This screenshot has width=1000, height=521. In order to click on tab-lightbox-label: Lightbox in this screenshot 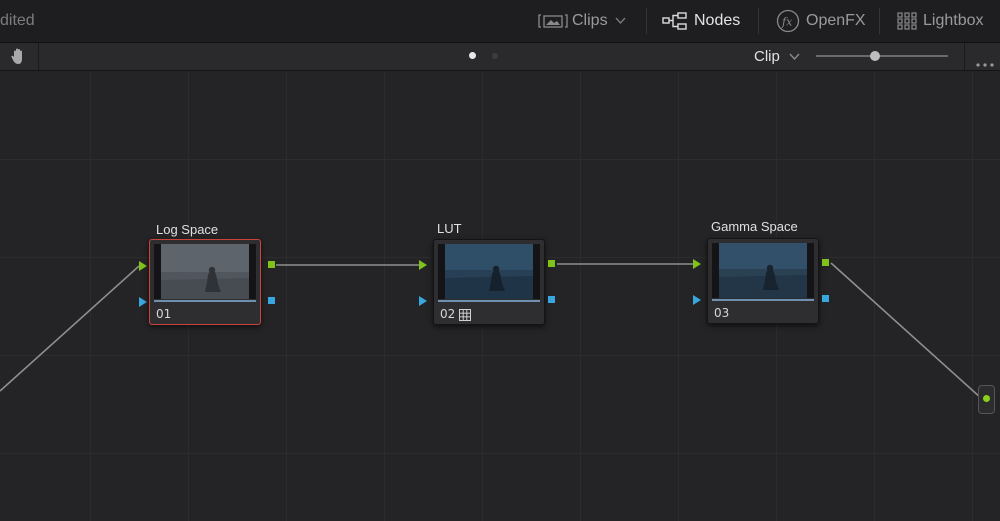, I will do `click(953, 20)`.